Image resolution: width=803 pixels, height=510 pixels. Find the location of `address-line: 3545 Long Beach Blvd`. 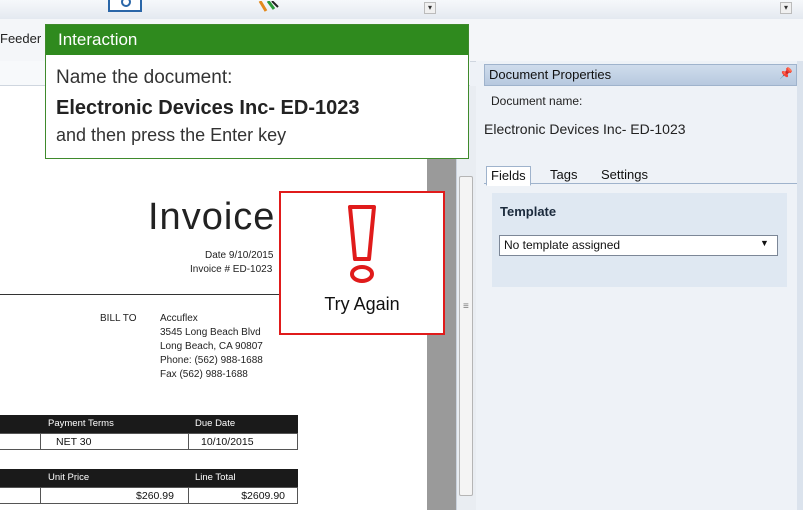

address-line: 3545 Long Beach Blvd is located at coordinates (210, 332).